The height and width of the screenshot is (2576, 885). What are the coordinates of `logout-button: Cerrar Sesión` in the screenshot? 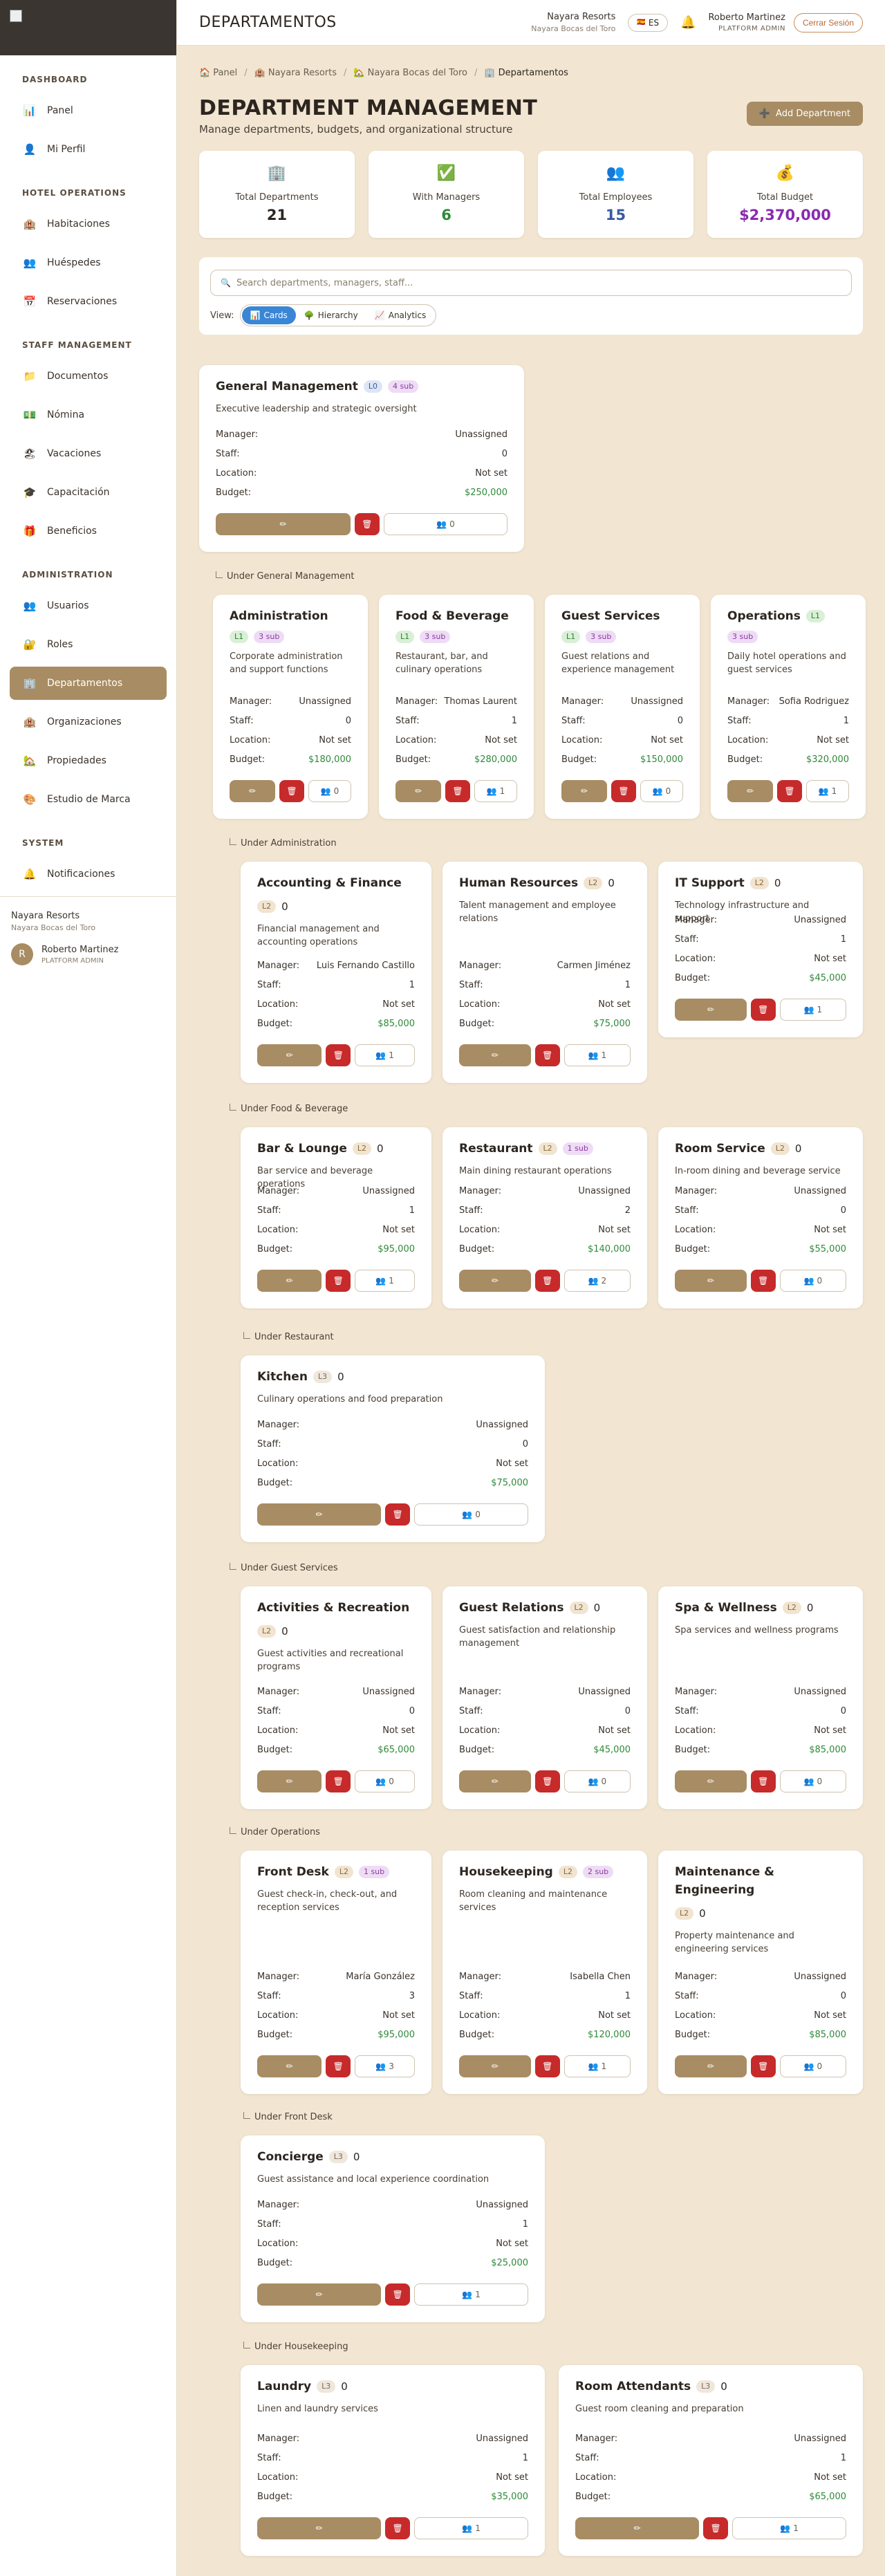 It's located at (828, 23).